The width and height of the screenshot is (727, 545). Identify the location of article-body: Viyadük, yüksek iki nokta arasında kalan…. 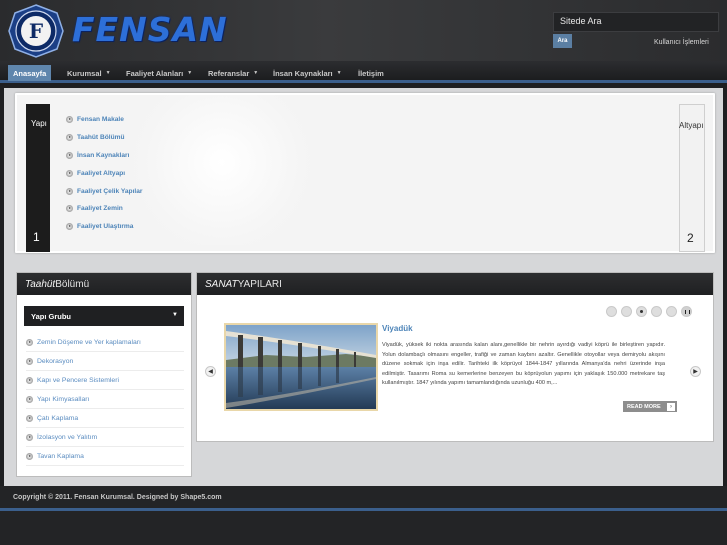
(523, 364).